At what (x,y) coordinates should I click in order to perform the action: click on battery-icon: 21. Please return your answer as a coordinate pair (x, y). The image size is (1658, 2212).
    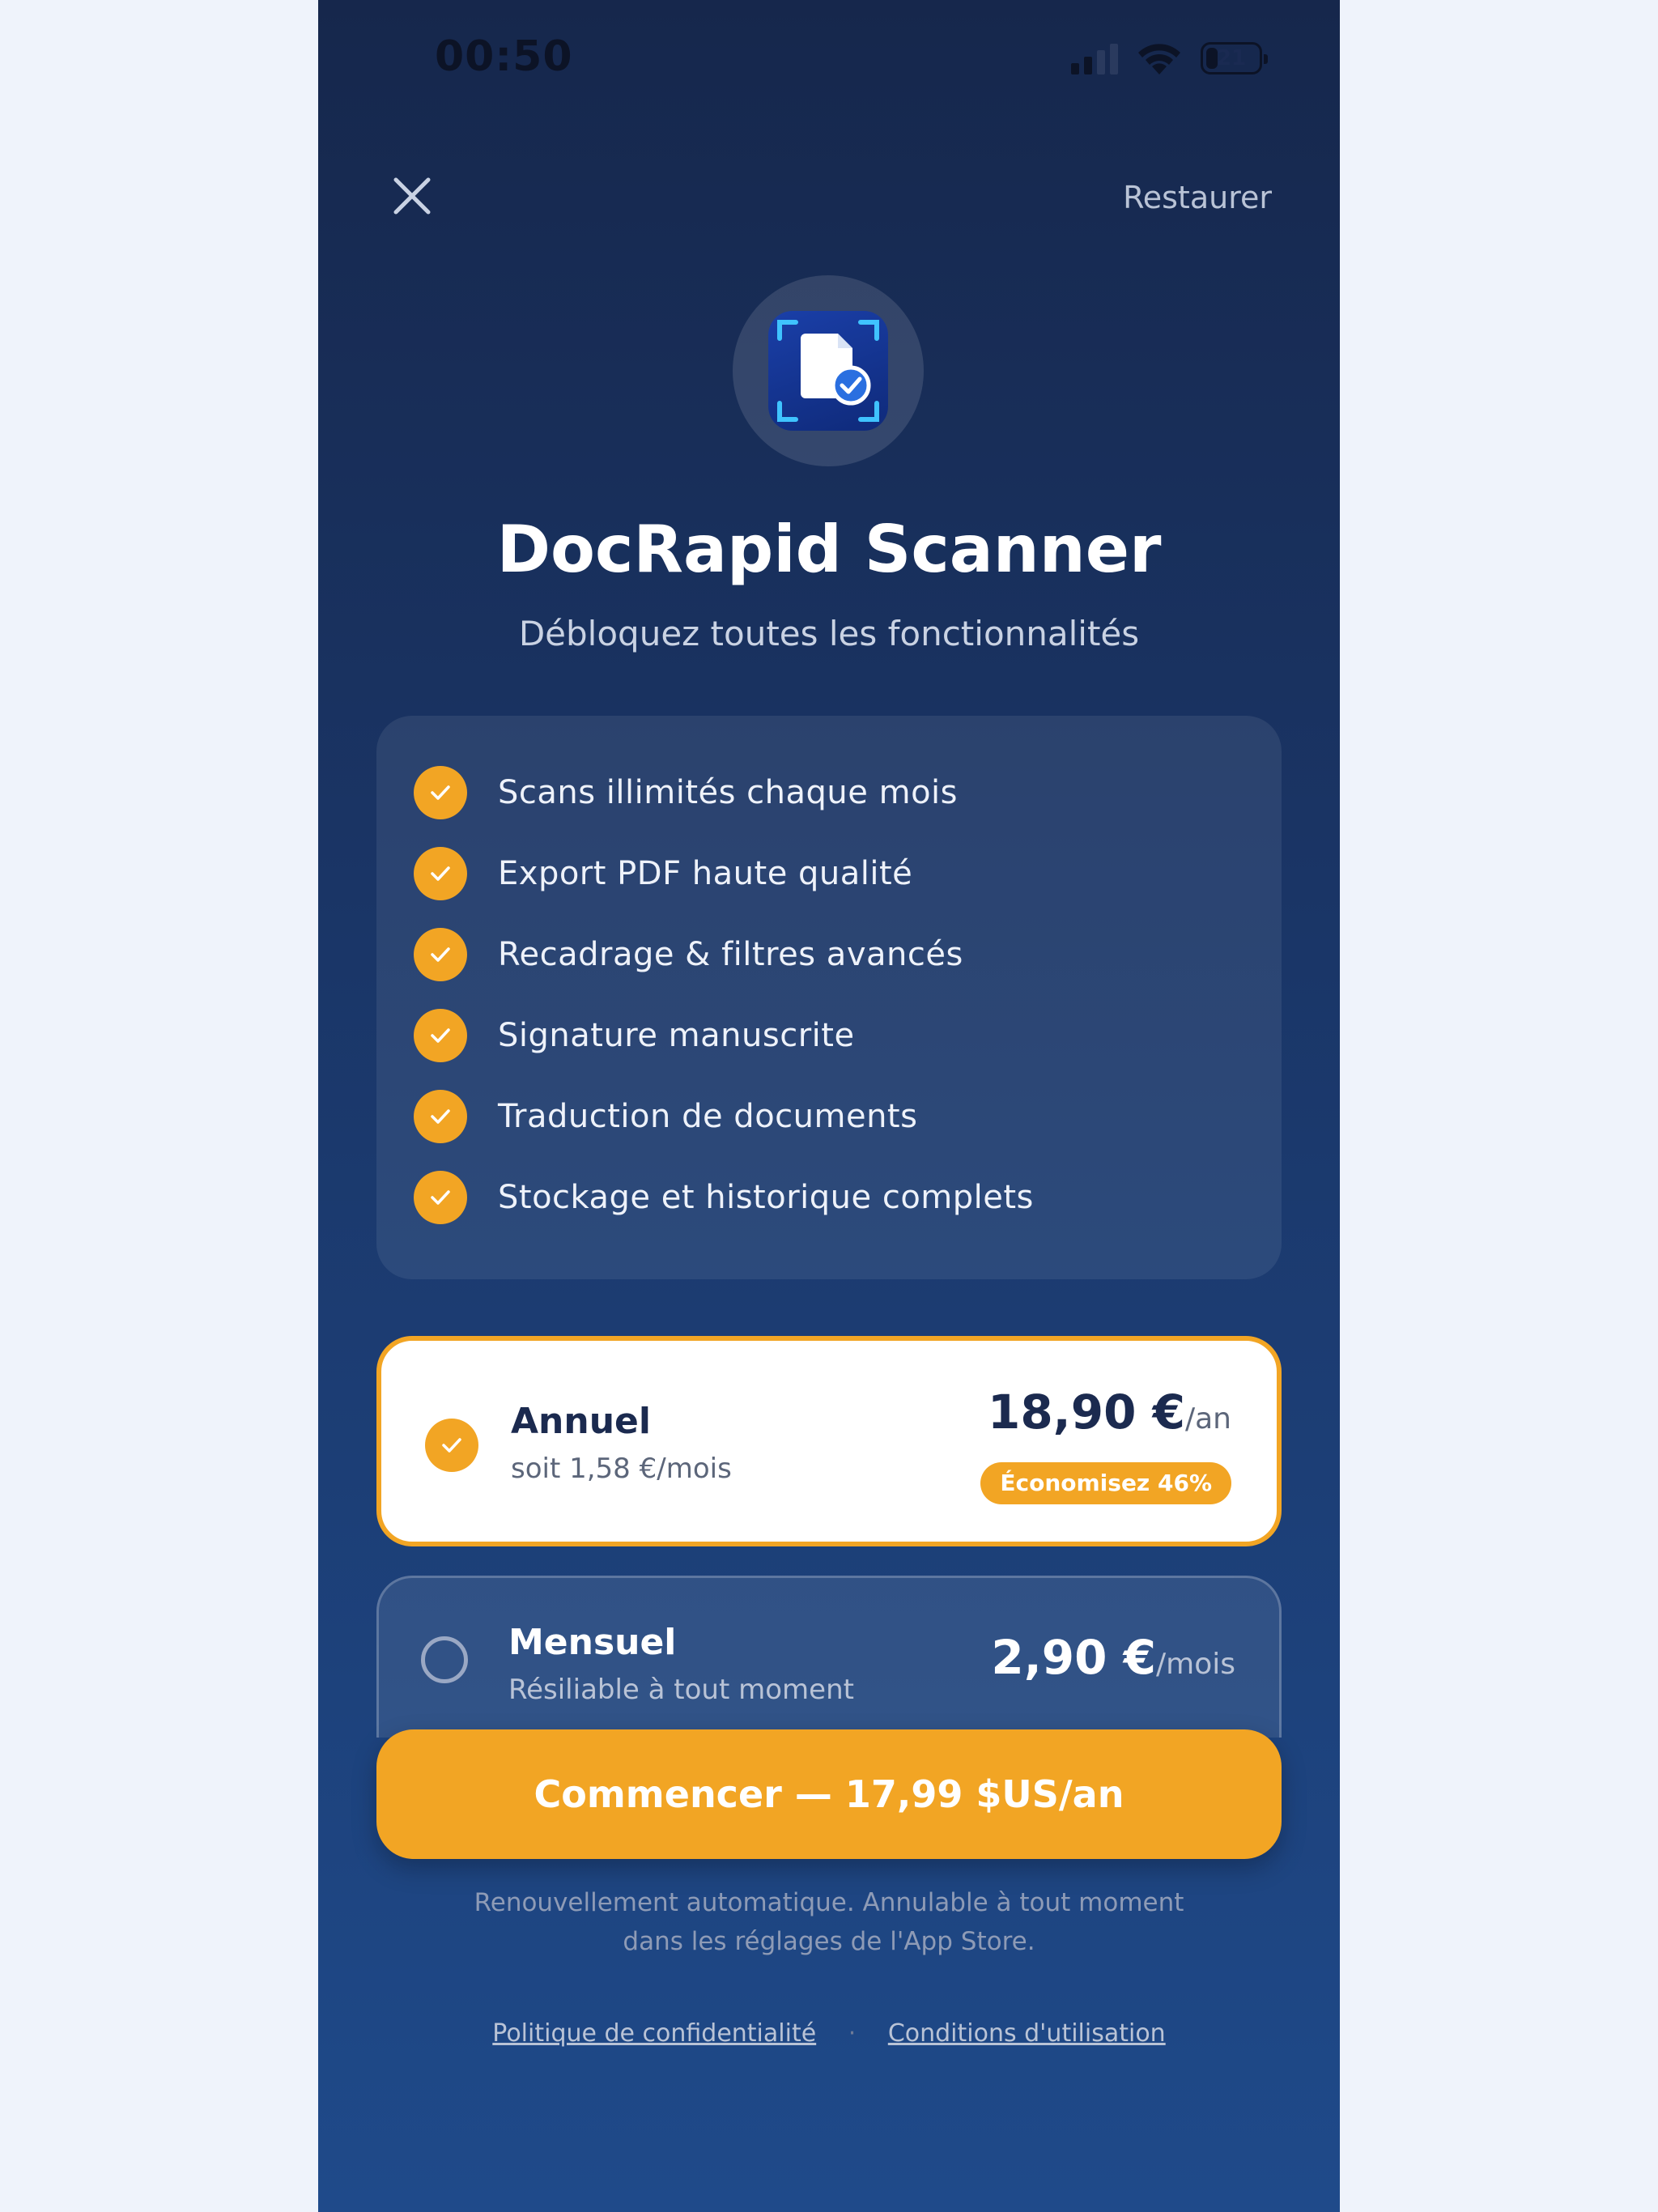
    Looking at the image, I should click on (1234, 58).